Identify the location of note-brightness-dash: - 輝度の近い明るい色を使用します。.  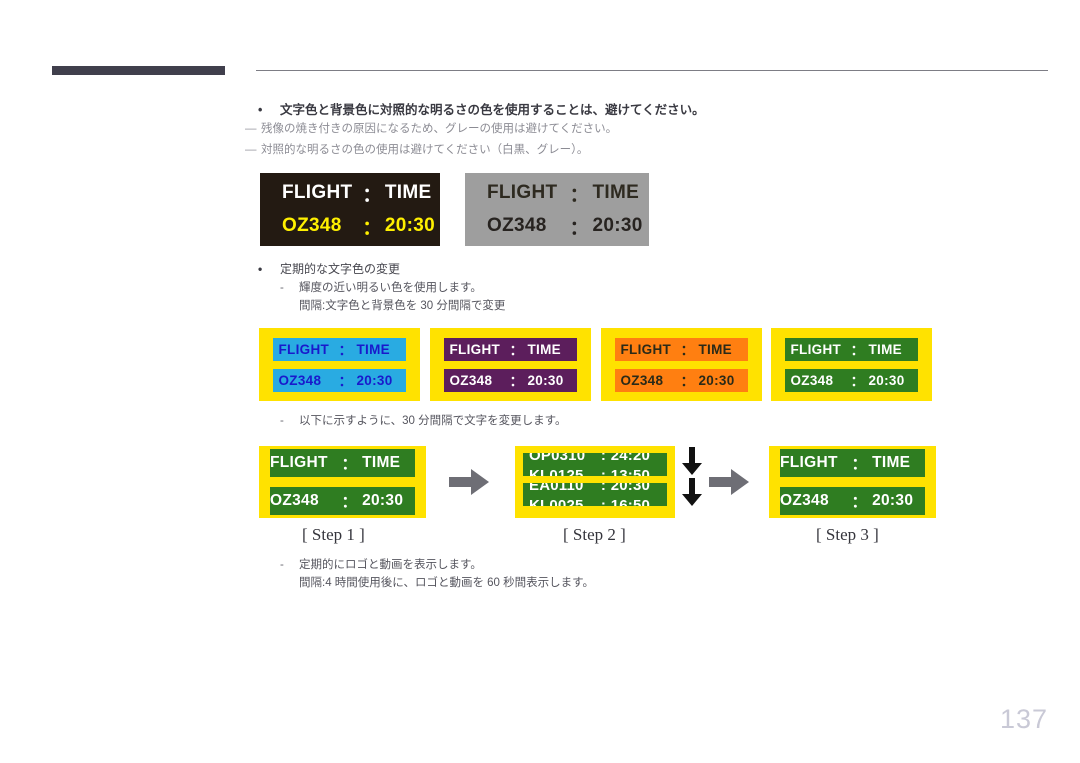
(381, 287).